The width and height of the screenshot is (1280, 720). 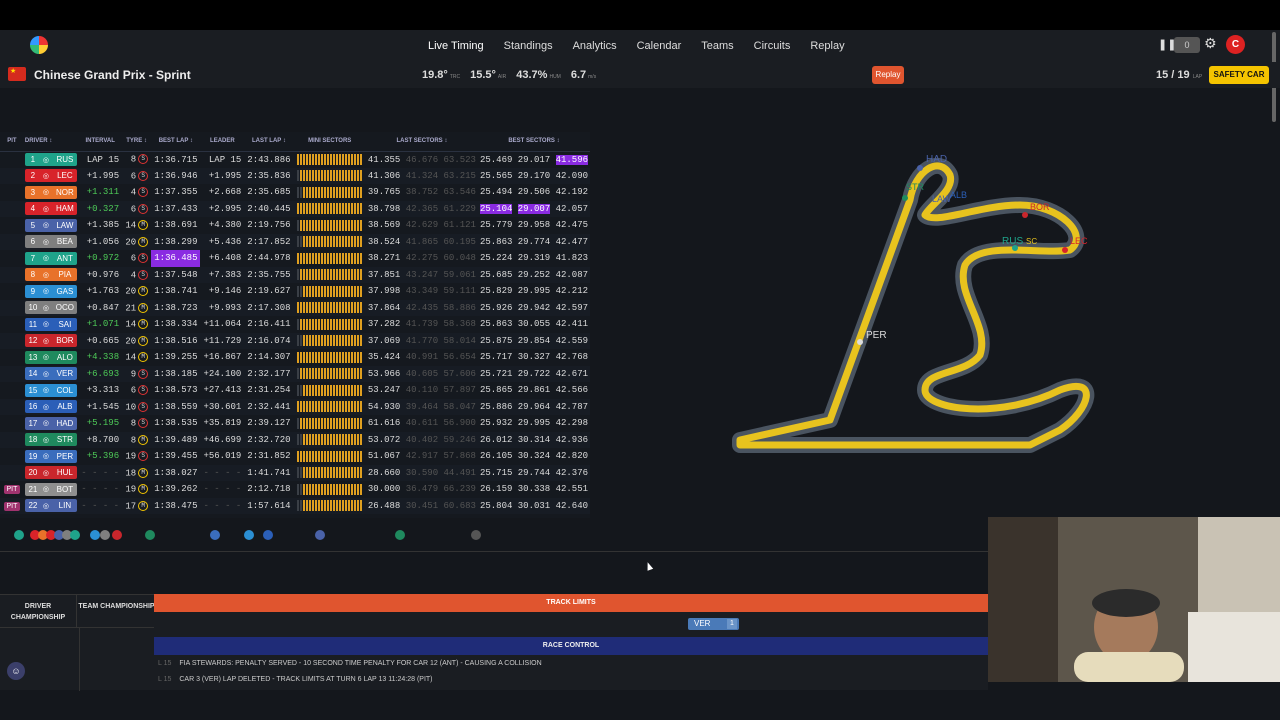 I want to click on driver-cell: 13 ◎ ALO, so click(x=51, y=357).